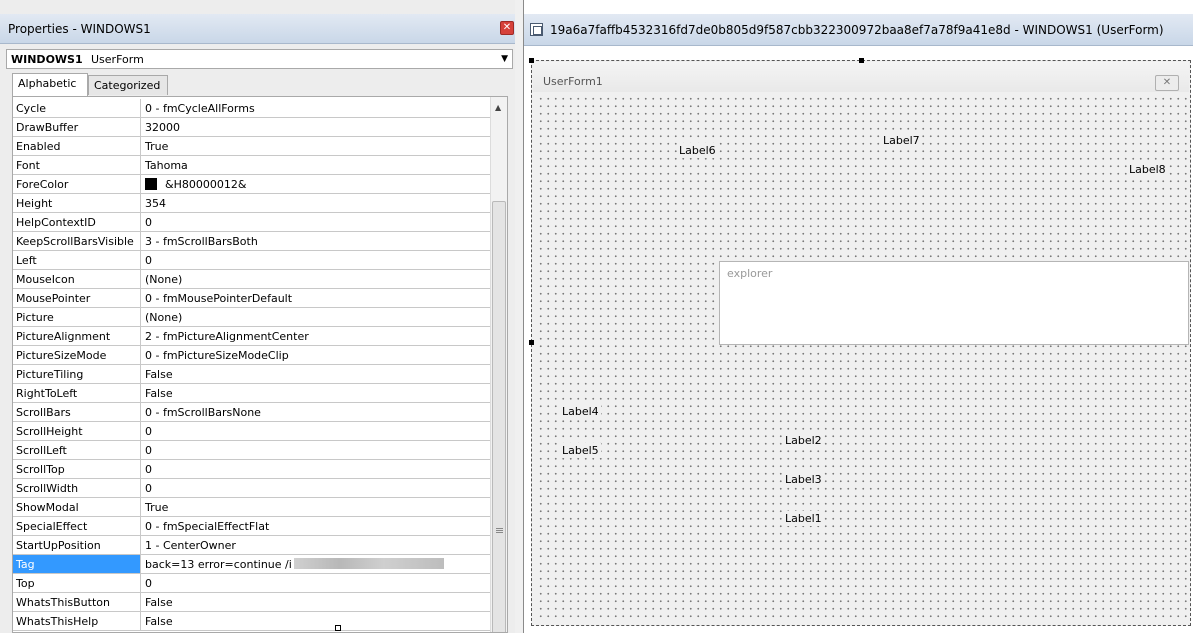 The height and width of the screenshot is (633, 1193). What do you see at coordinates (697, 150) in the screenshot?
I see `label6: Label6` at bounding box center [697, 150].